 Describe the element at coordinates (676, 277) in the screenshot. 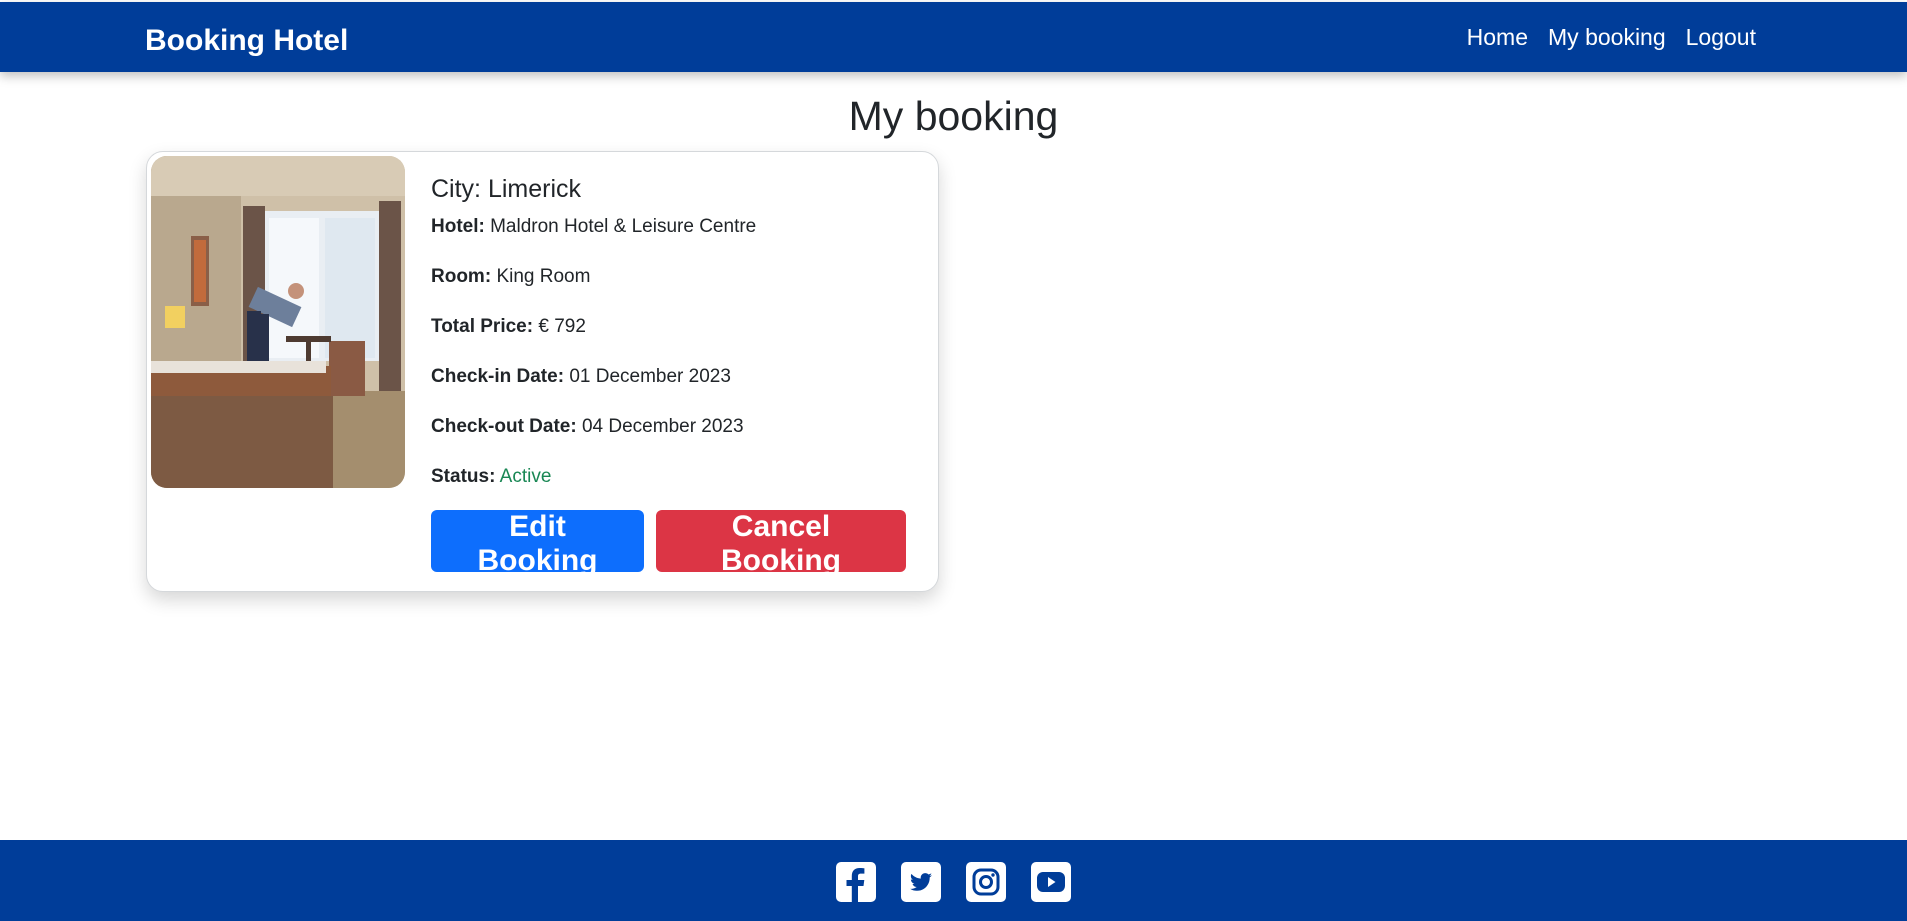

I see `room-row: Room: King Room` at that location.